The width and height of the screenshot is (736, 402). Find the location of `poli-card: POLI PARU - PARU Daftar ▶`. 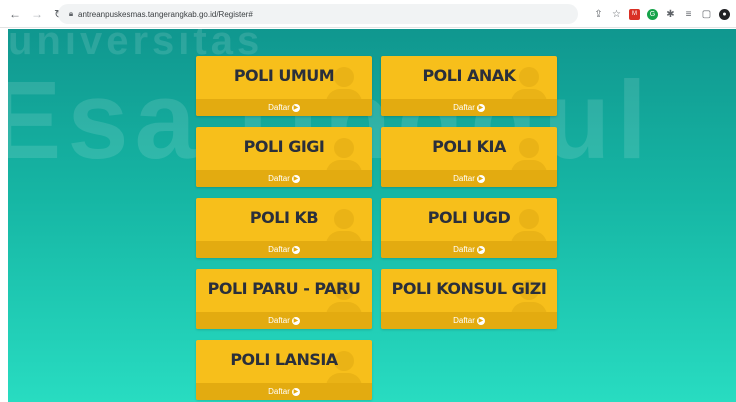

poli-card: POLI PARU - PARU Daftar ▶ is located at coordinates (284, 299).